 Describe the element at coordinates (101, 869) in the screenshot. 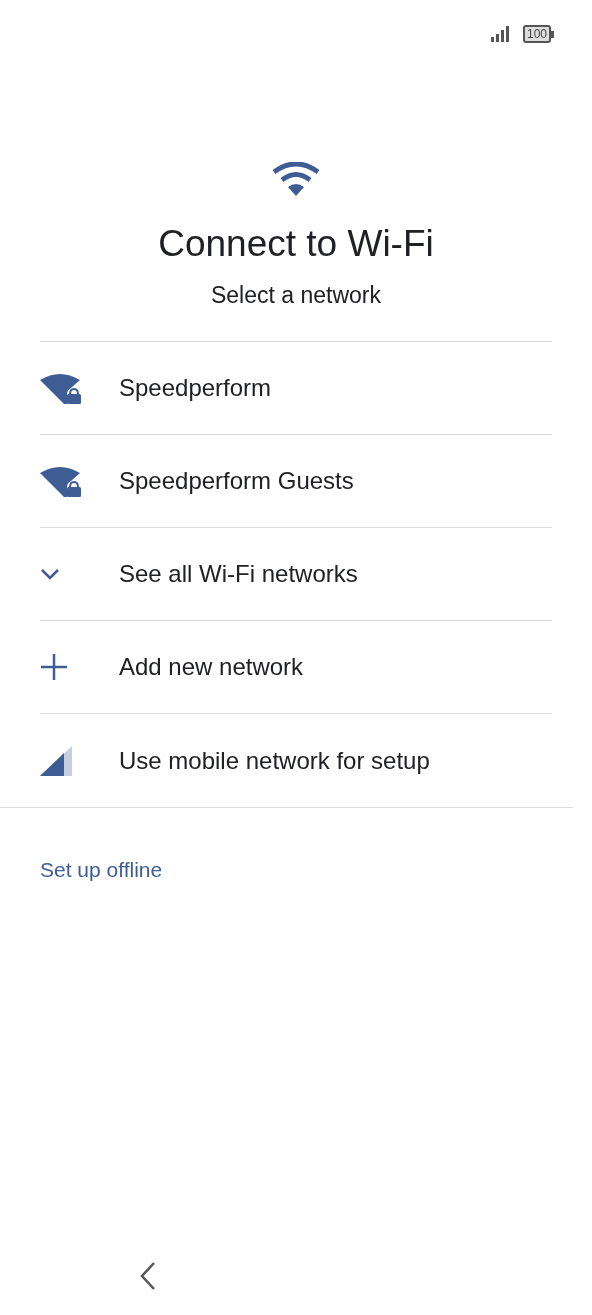

I see `set-up-offline-link: Set up offline` at that location.